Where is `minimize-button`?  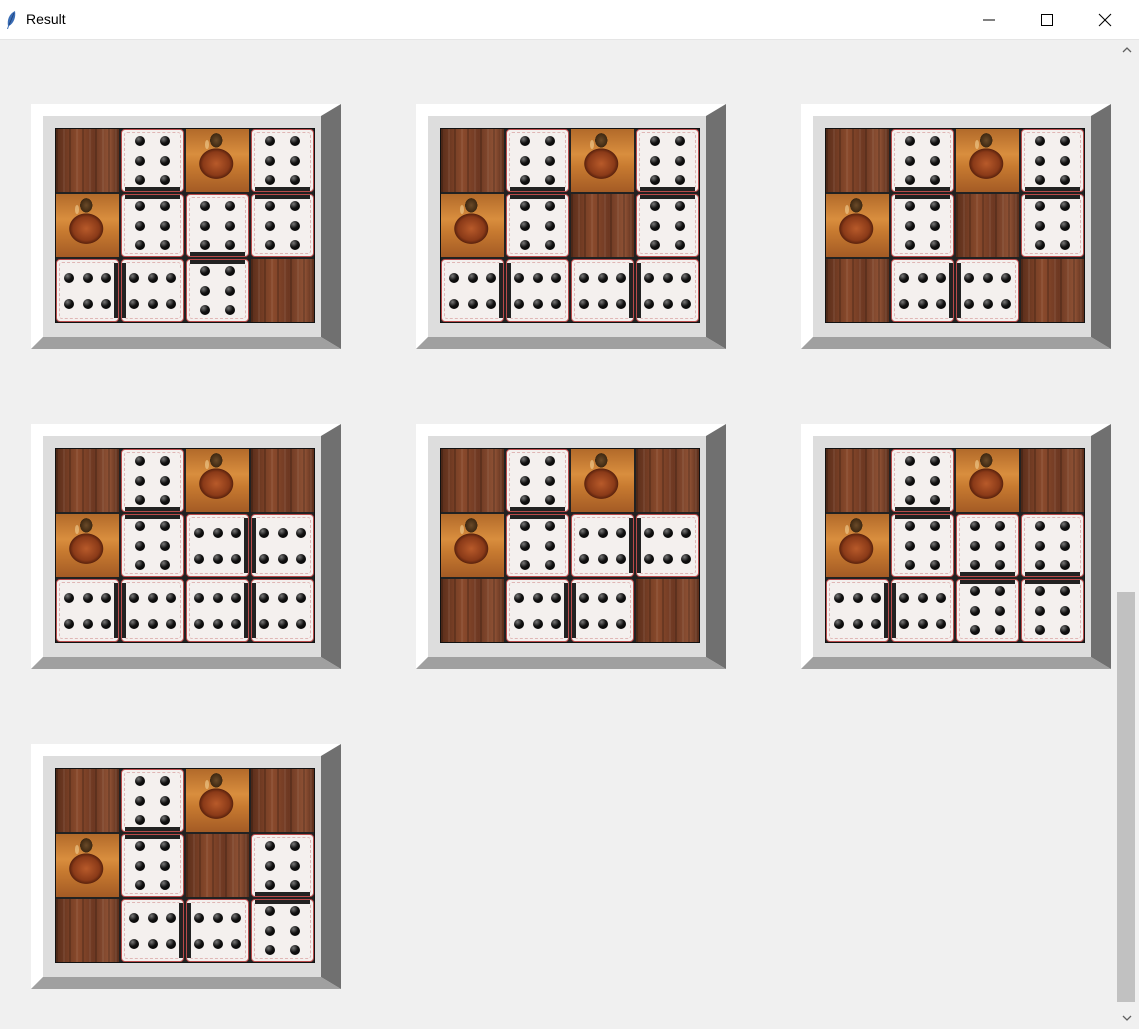 minimize-button is located at coordinates (989, 19).